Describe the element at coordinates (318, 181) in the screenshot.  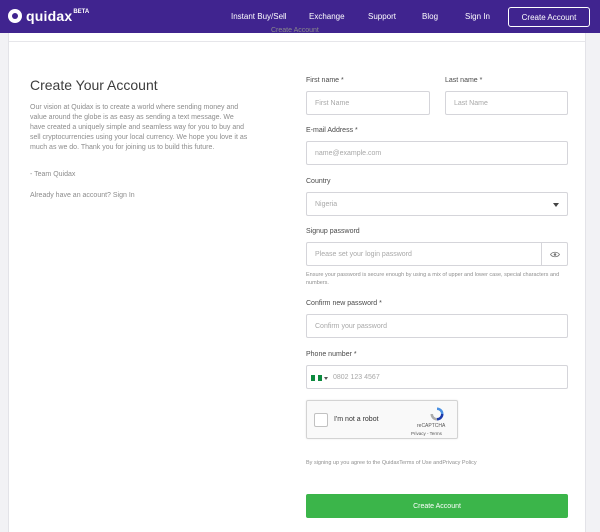
I see `country-label: Country` at that location.